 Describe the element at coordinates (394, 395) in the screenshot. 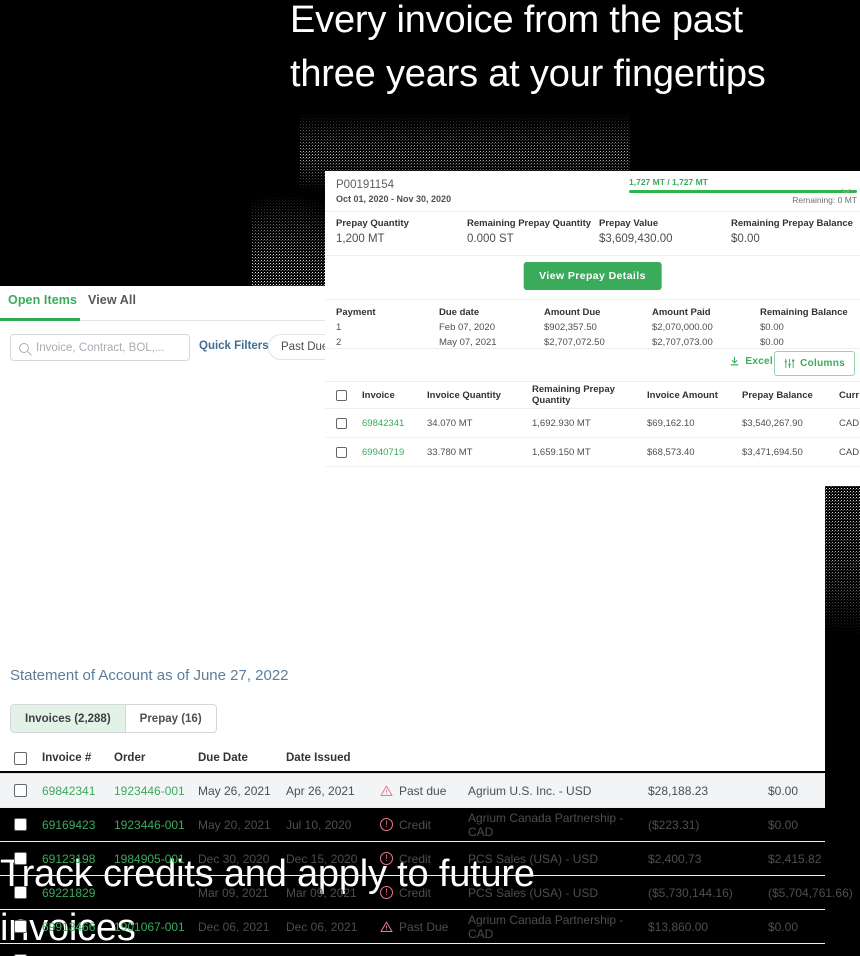

I see `column-header-invoice: Invoice` at that location.